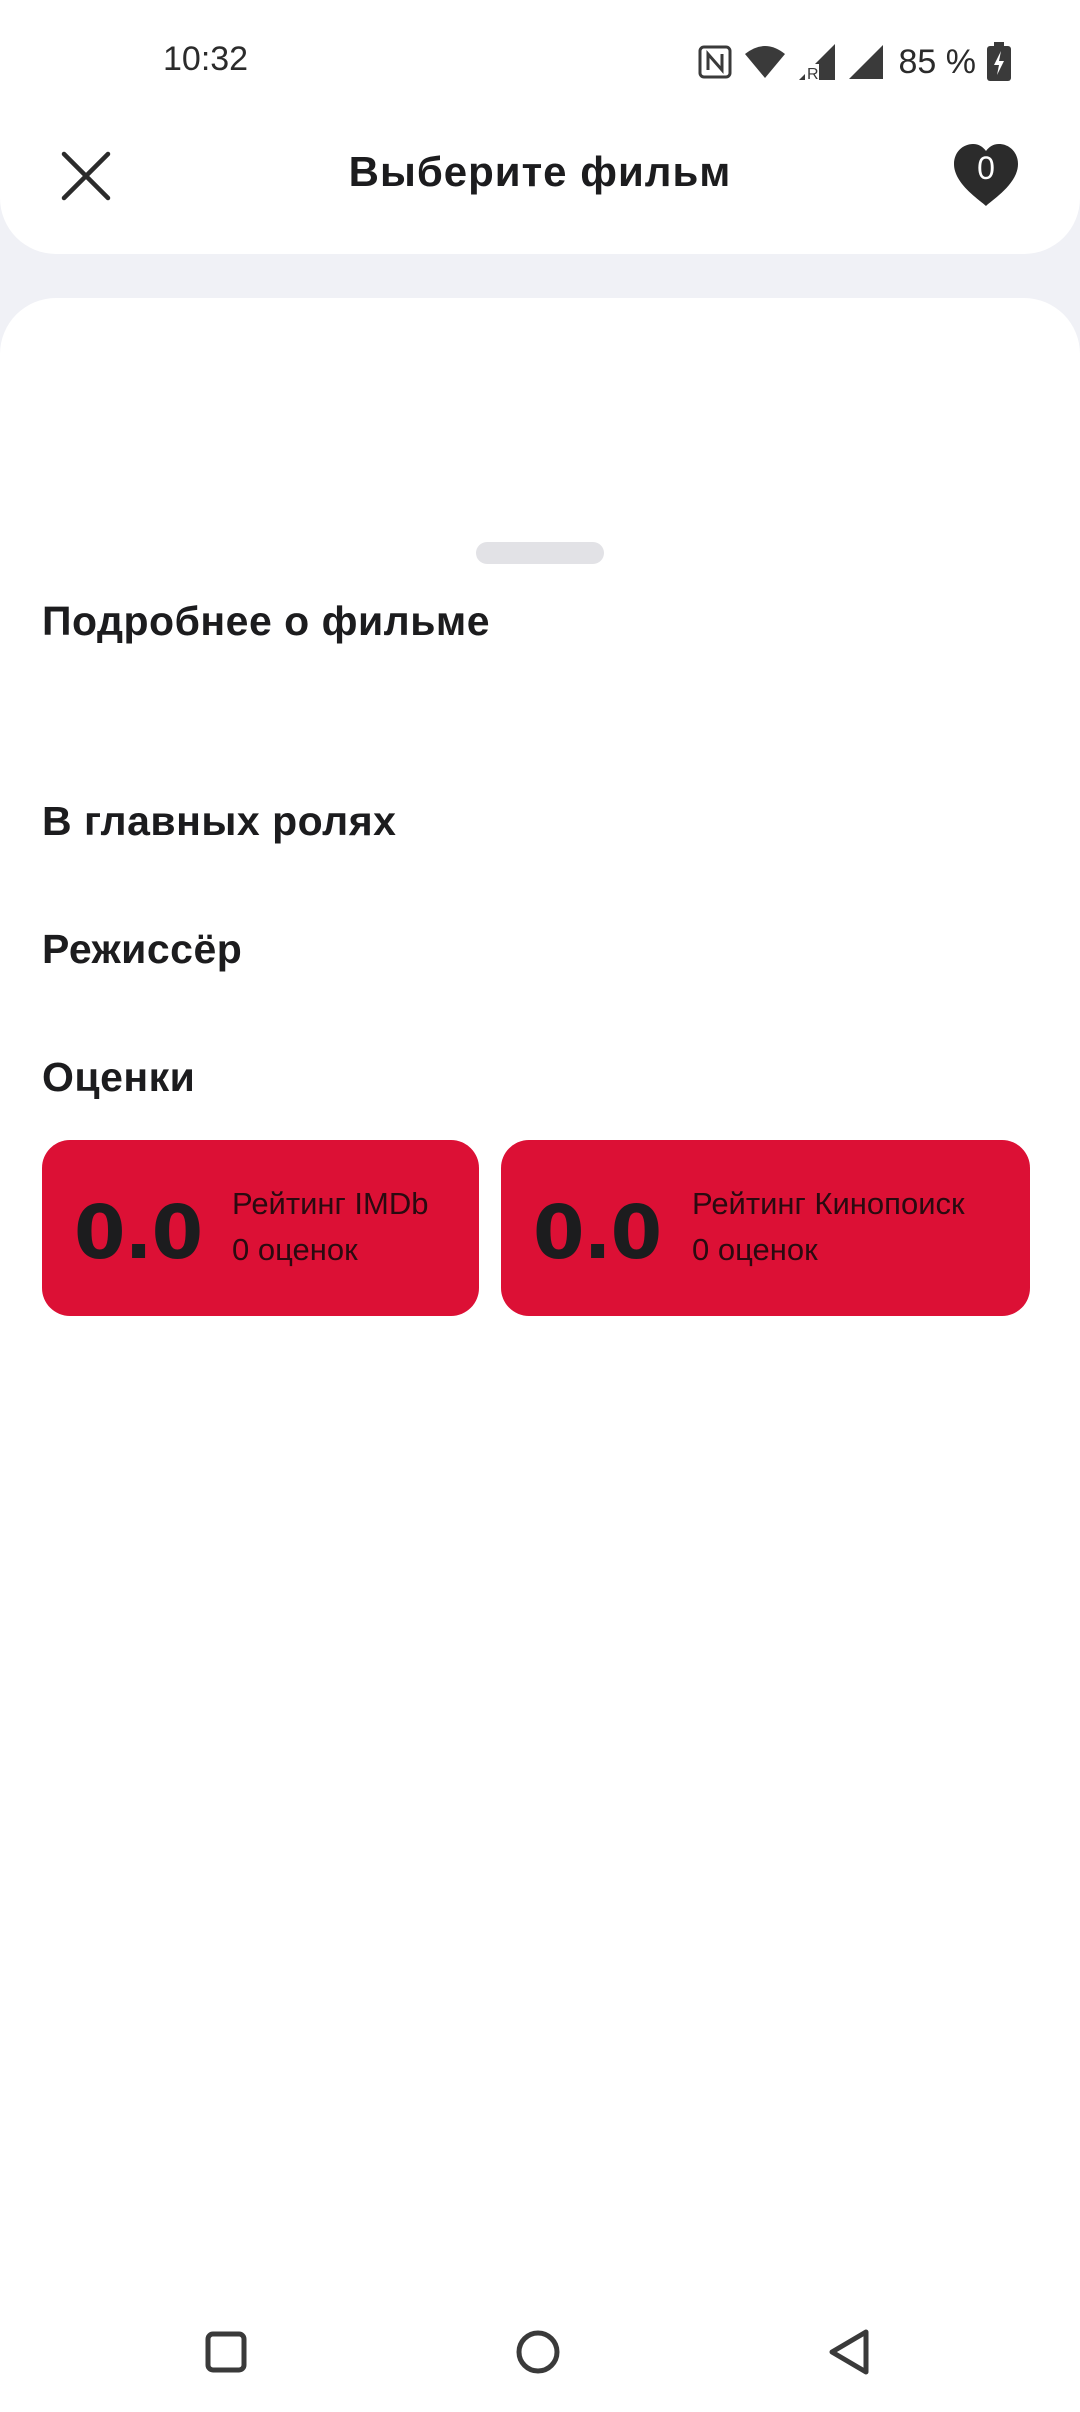  What do you see at coordinates (764, 62) in the screenshot?
I see `wifi-icon` at bounding box center [764, 62].